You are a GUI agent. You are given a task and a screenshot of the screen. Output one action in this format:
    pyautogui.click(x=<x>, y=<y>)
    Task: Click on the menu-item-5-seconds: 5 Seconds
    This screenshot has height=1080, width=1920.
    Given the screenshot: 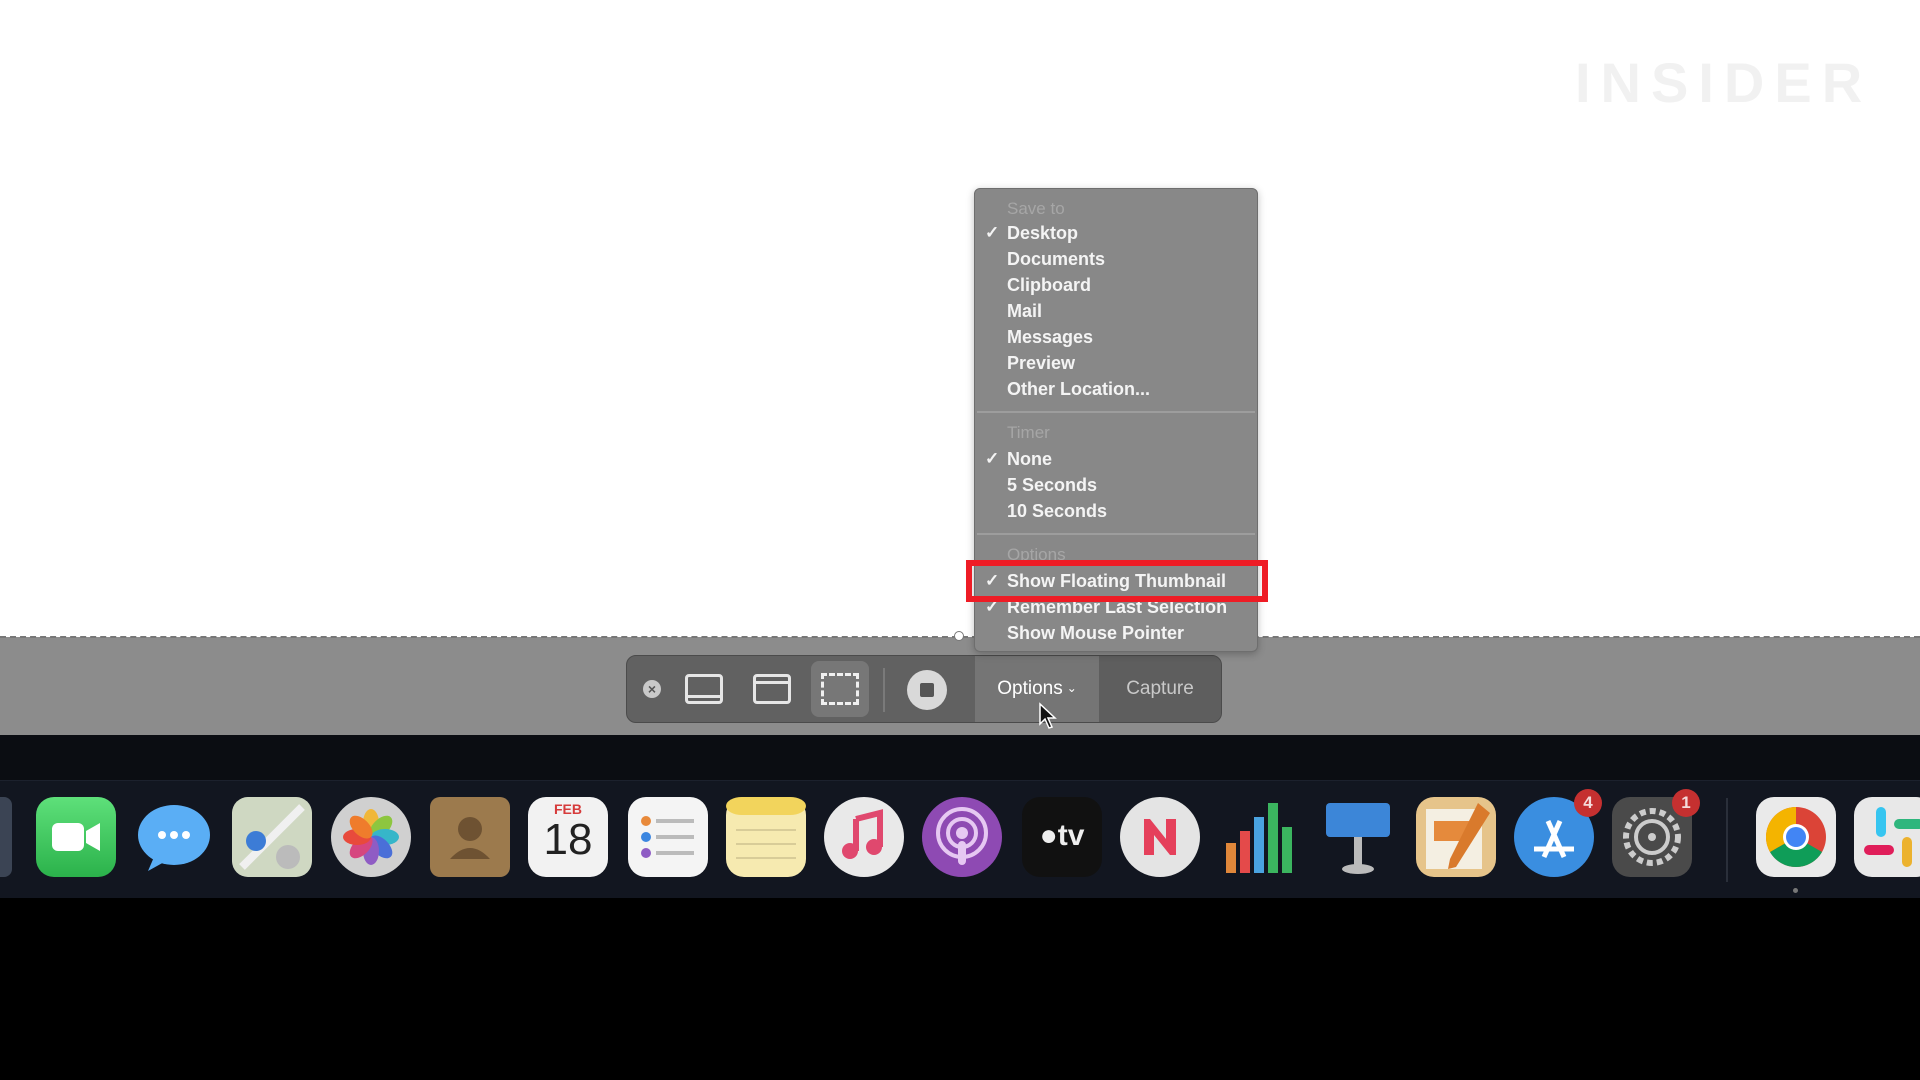 What is the action you would take?
    pyautogui.click(x=1052, y=485)
    